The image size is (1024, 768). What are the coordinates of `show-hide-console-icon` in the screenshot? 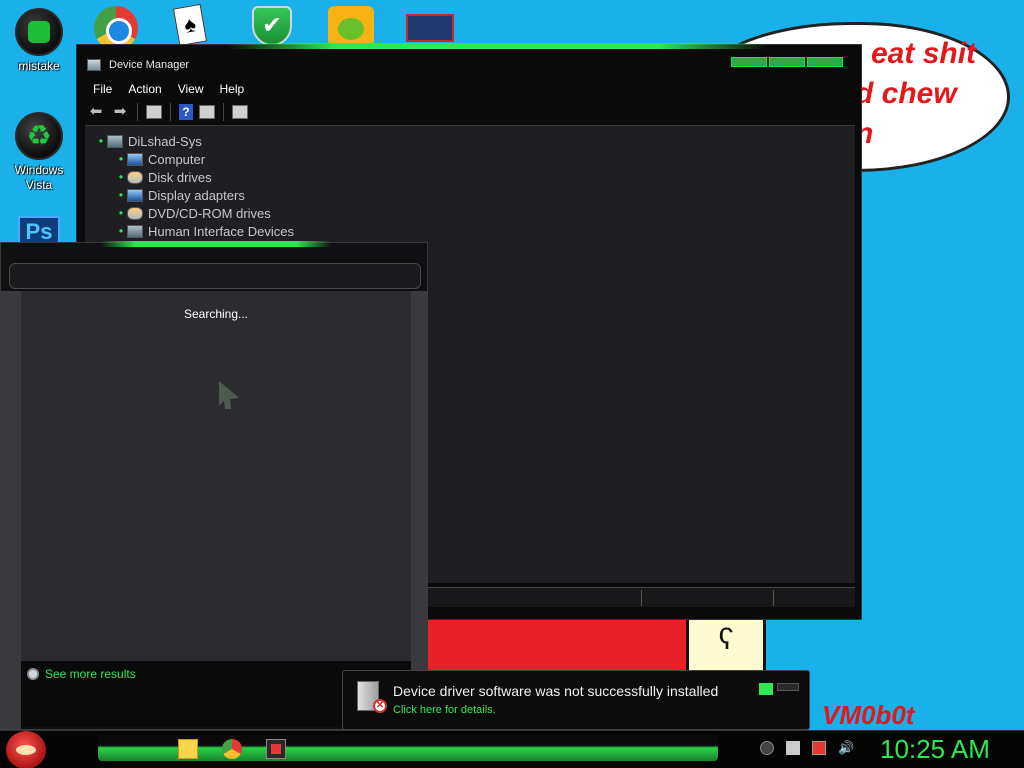 It's located at (154, 112).